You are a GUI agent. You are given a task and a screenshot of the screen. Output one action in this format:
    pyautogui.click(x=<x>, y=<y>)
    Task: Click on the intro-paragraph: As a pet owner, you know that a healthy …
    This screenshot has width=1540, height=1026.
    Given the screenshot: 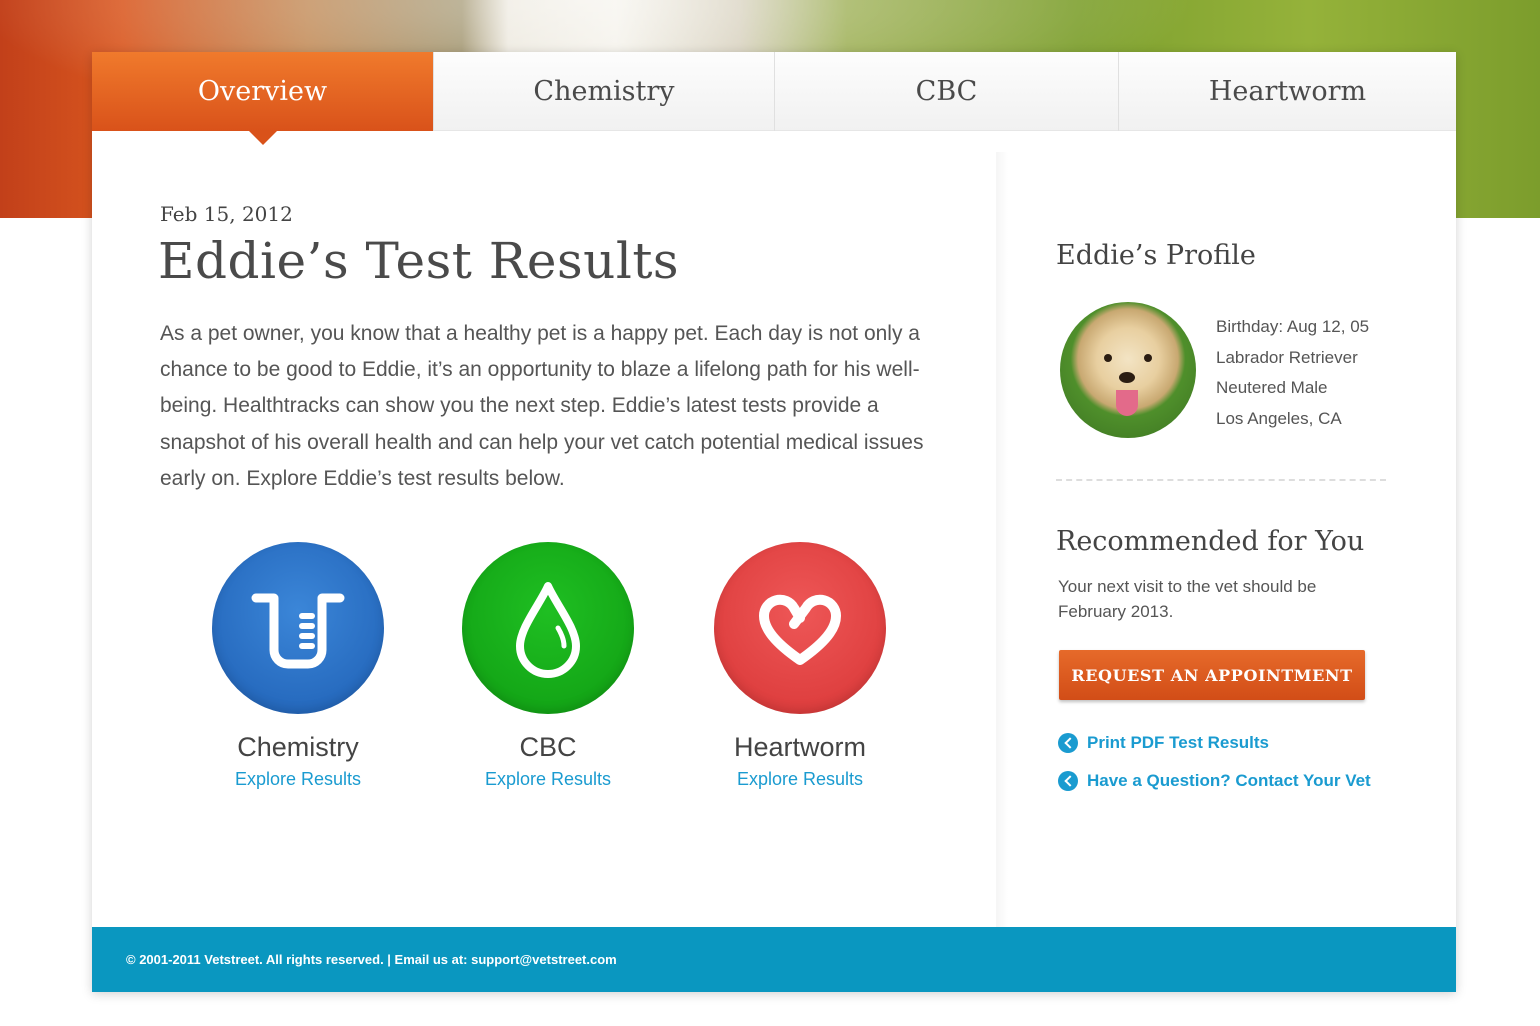 What is the action you would take?
    pyautogui.click(x=542, y=406)
    